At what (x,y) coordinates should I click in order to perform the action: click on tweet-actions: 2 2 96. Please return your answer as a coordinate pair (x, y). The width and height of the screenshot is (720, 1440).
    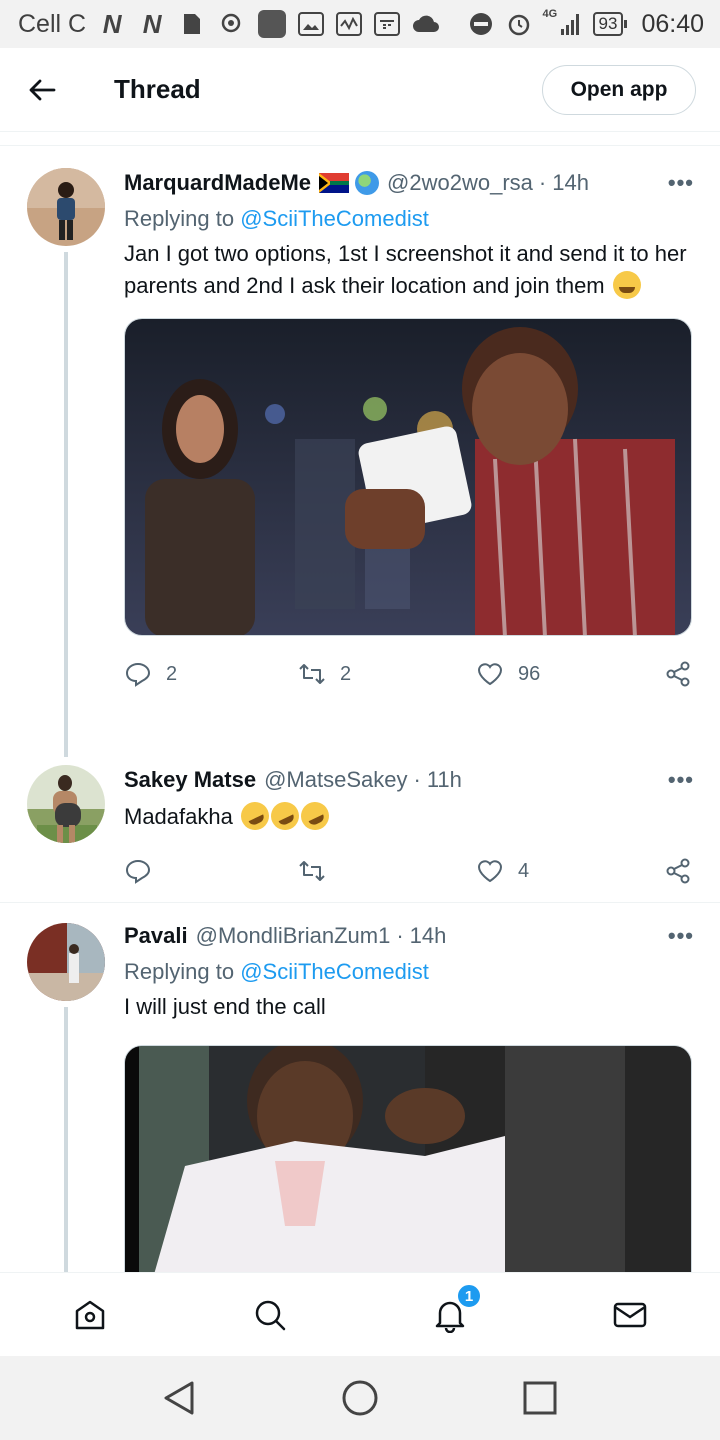
    Looking at the image, I should click on (409, 674).